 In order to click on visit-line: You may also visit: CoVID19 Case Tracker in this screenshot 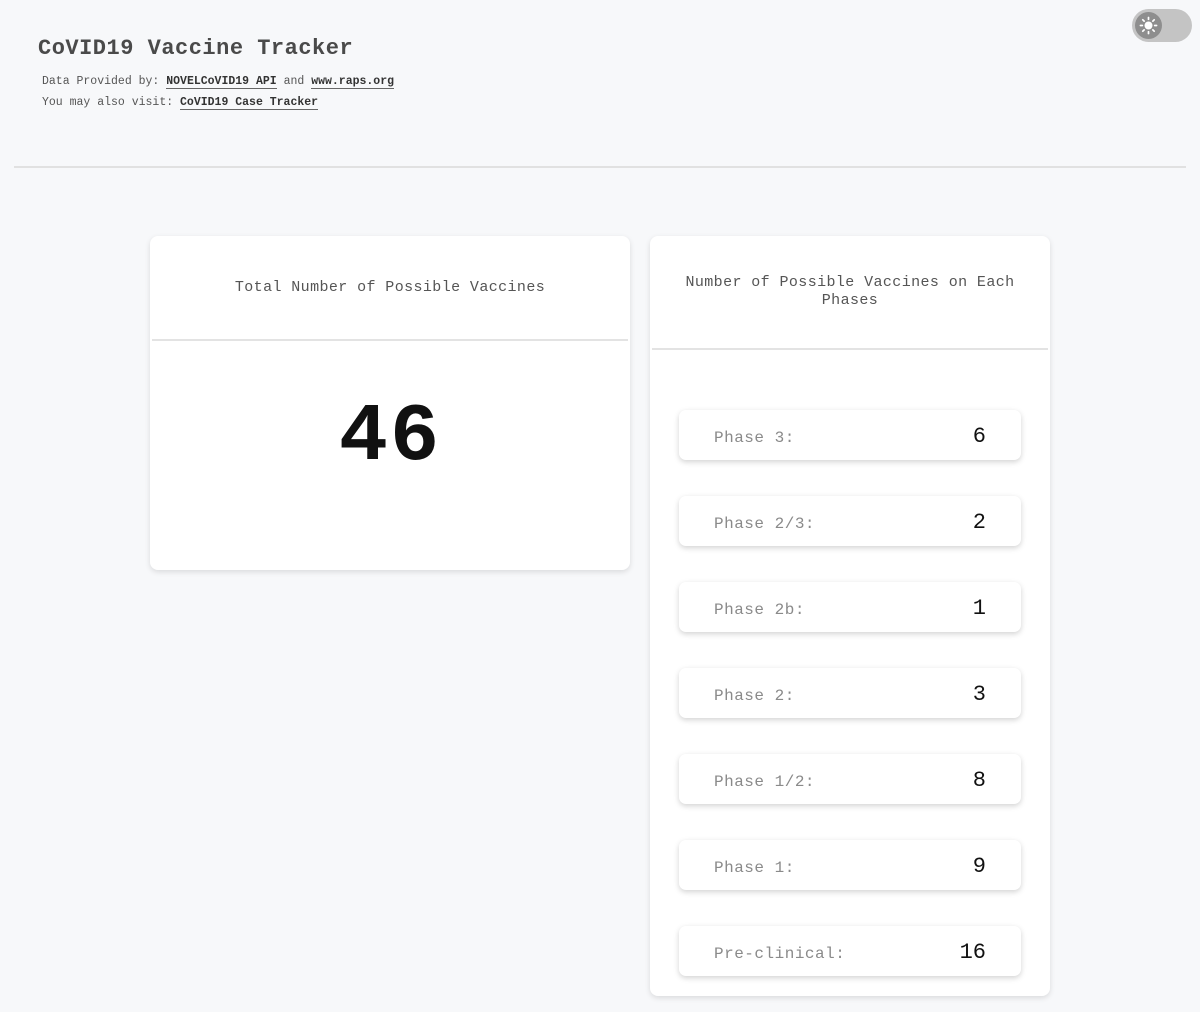, I will do `click(218, 102)`.